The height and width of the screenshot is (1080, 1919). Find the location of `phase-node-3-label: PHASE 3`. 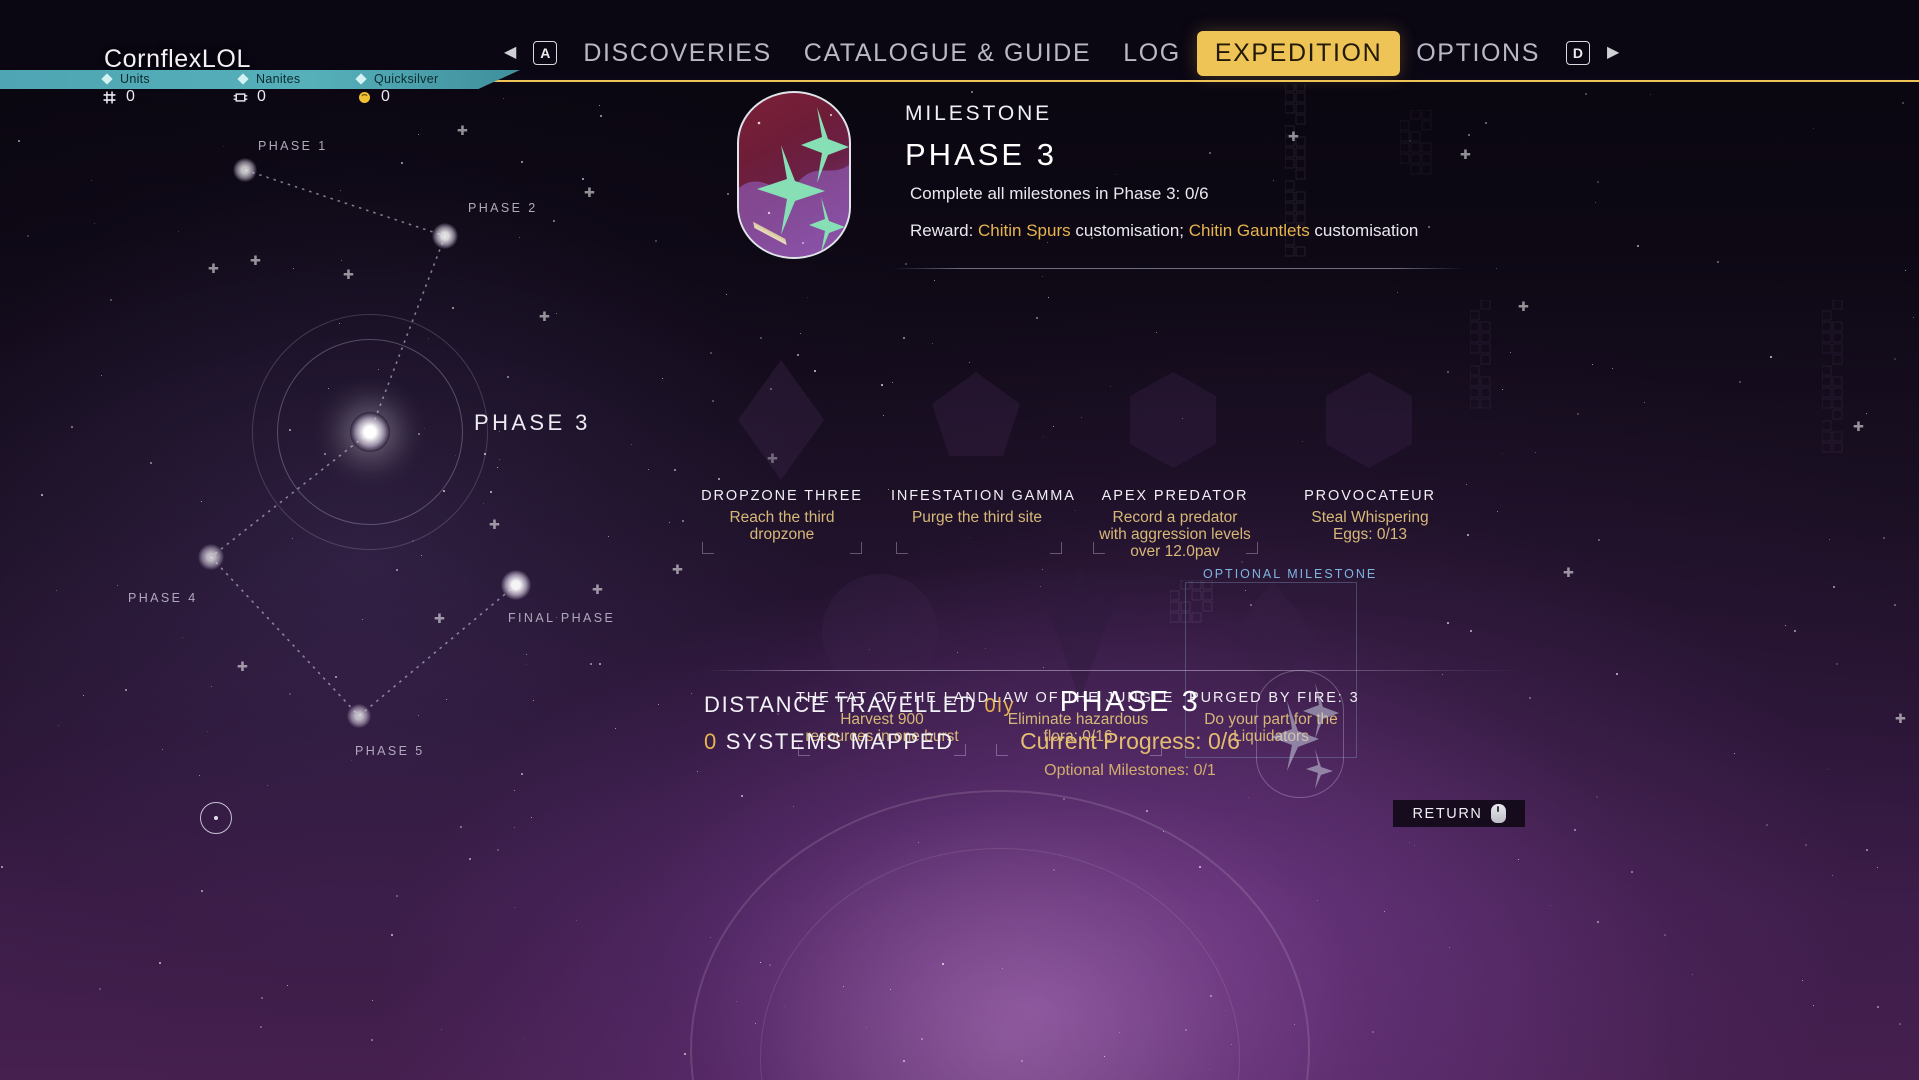

phase-node-3-label: PHASE 3 is located at coordinates (532, 422).